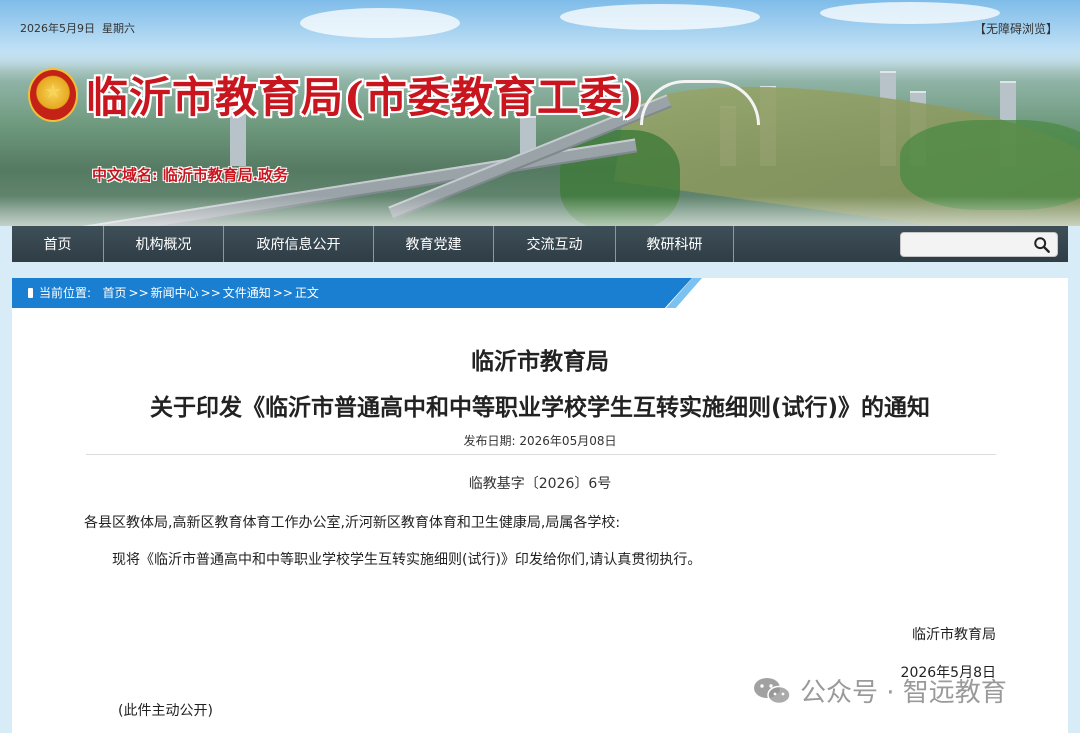 Image resolution: width=1080 pixels, height=733 pixels. Describe the element at coordinates (540, 484) in the screenshot. I see `document-number: 临教基字〔2026〕6号` at that location.